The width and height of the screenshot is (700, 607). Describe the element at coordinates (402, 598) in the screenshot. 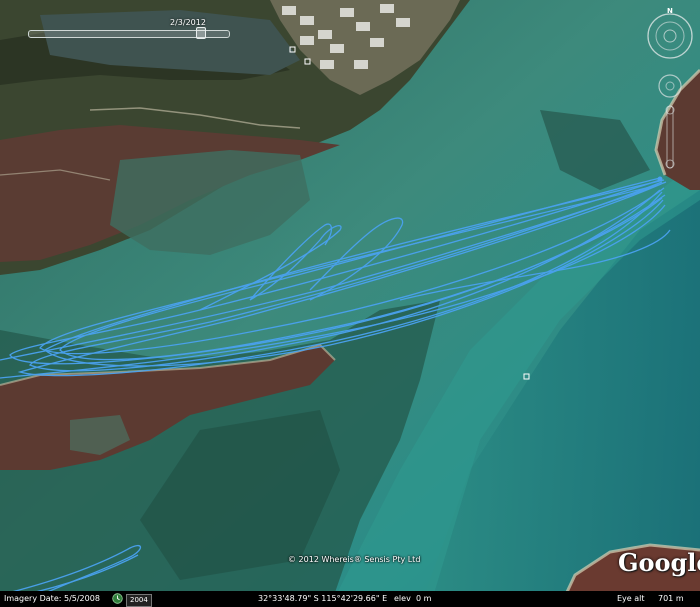

I see `elevation-label: elev` at that location.